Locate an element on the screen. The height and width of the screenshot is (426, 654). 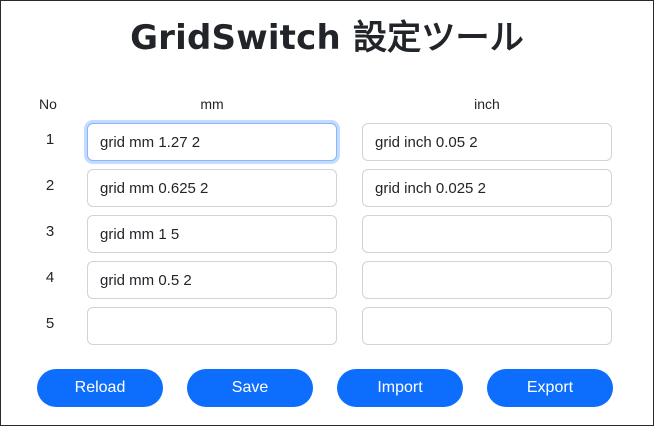
save-button: Save is located at coordinates (250, 388).